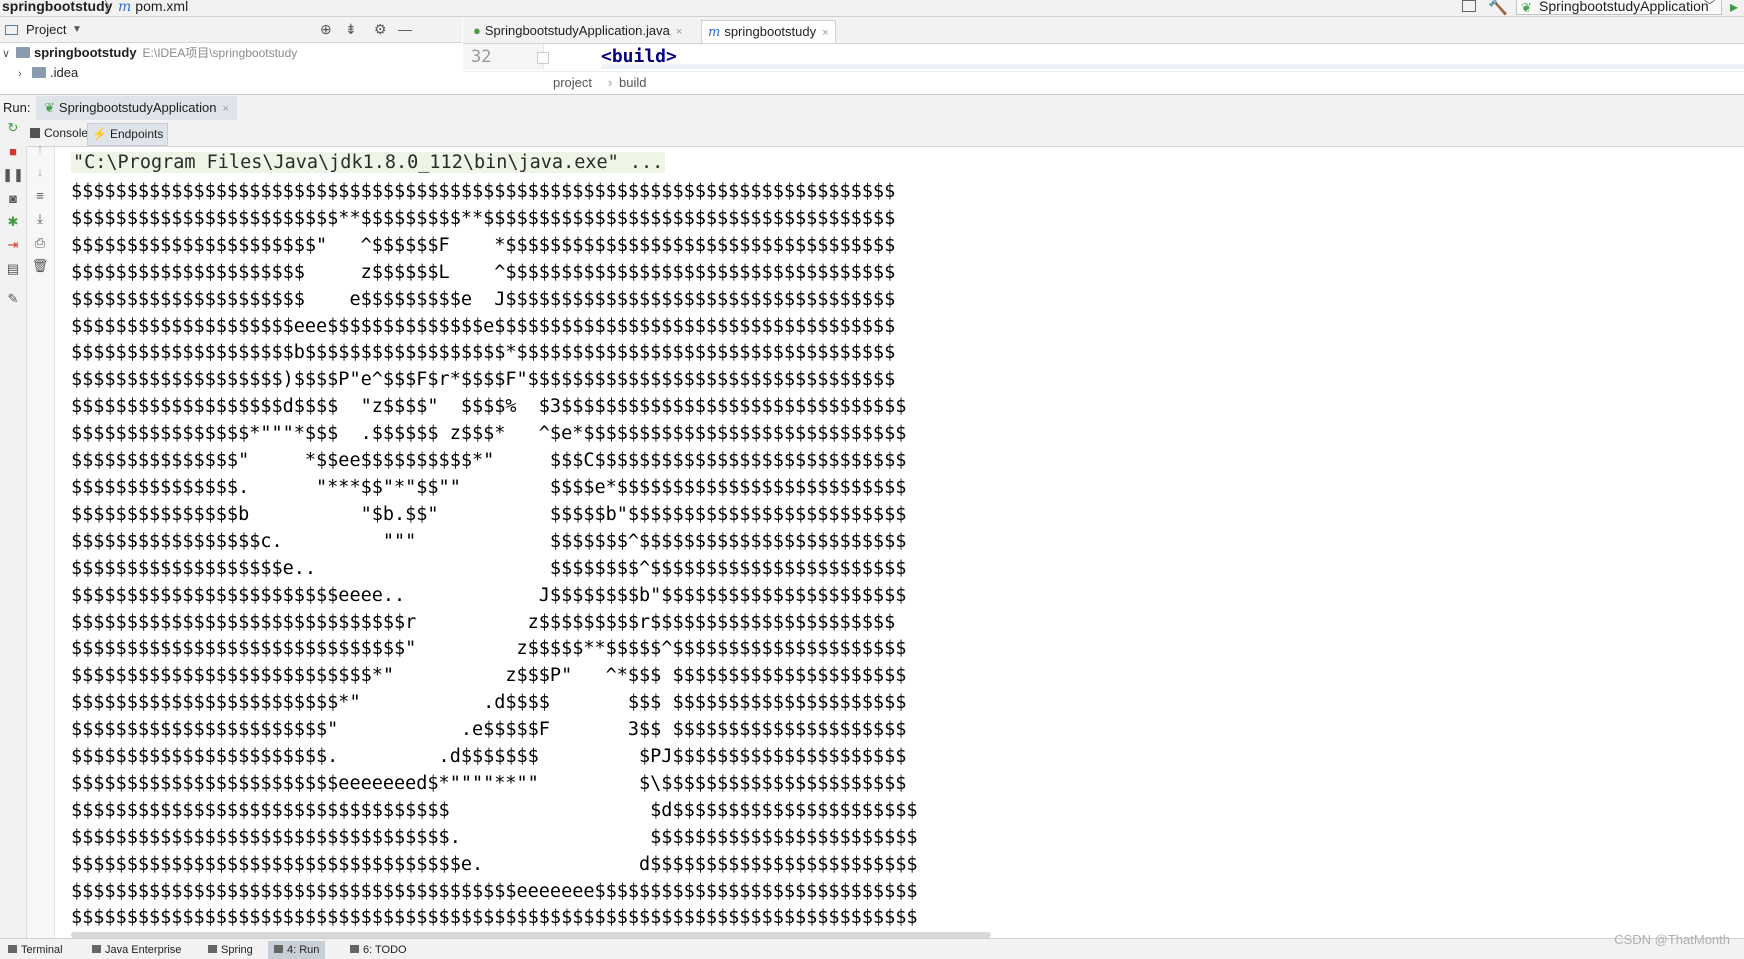  I want to click on stop-icon: ■, so click(13, 152).